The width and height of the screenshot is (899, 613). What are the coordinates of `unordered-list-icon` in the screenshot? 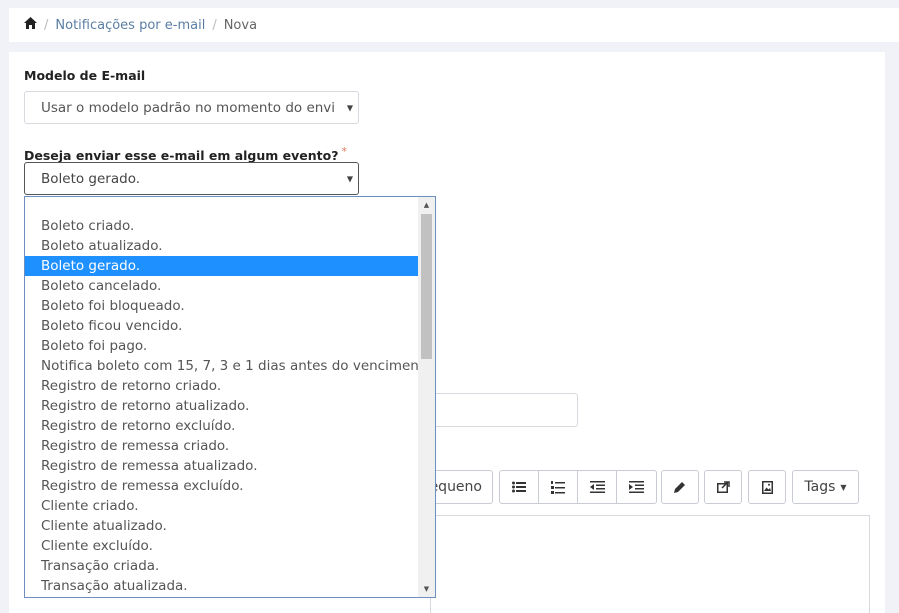 It's located at (519, 487).